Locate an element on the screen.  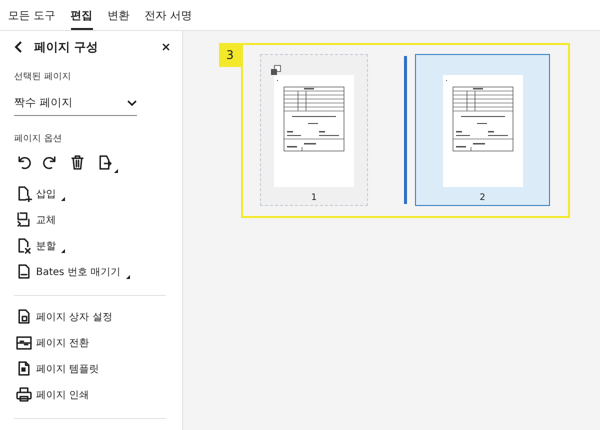
rotate-left-icon is located at coordinates (24, 163).